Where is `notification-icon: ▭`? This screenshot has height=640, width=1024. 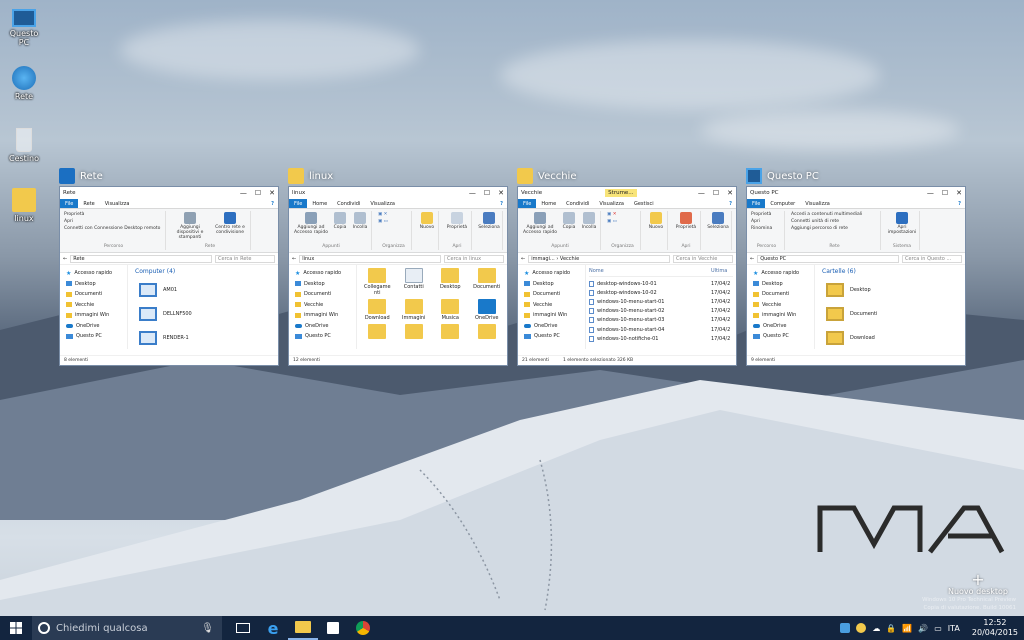 notification-icon: ▭ is located at coordinates (938, 628).